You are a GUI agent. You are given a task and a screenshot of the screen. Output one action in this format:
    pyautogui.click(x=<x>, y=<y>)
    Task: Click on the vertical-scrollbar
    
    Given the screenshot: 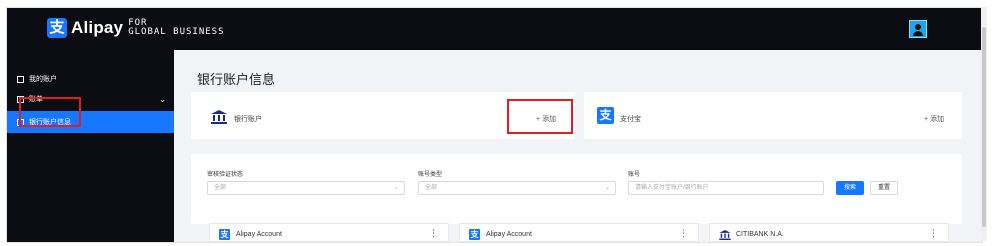 What is the action you would take?
    pyautogui.click(x=984, y=124)
    